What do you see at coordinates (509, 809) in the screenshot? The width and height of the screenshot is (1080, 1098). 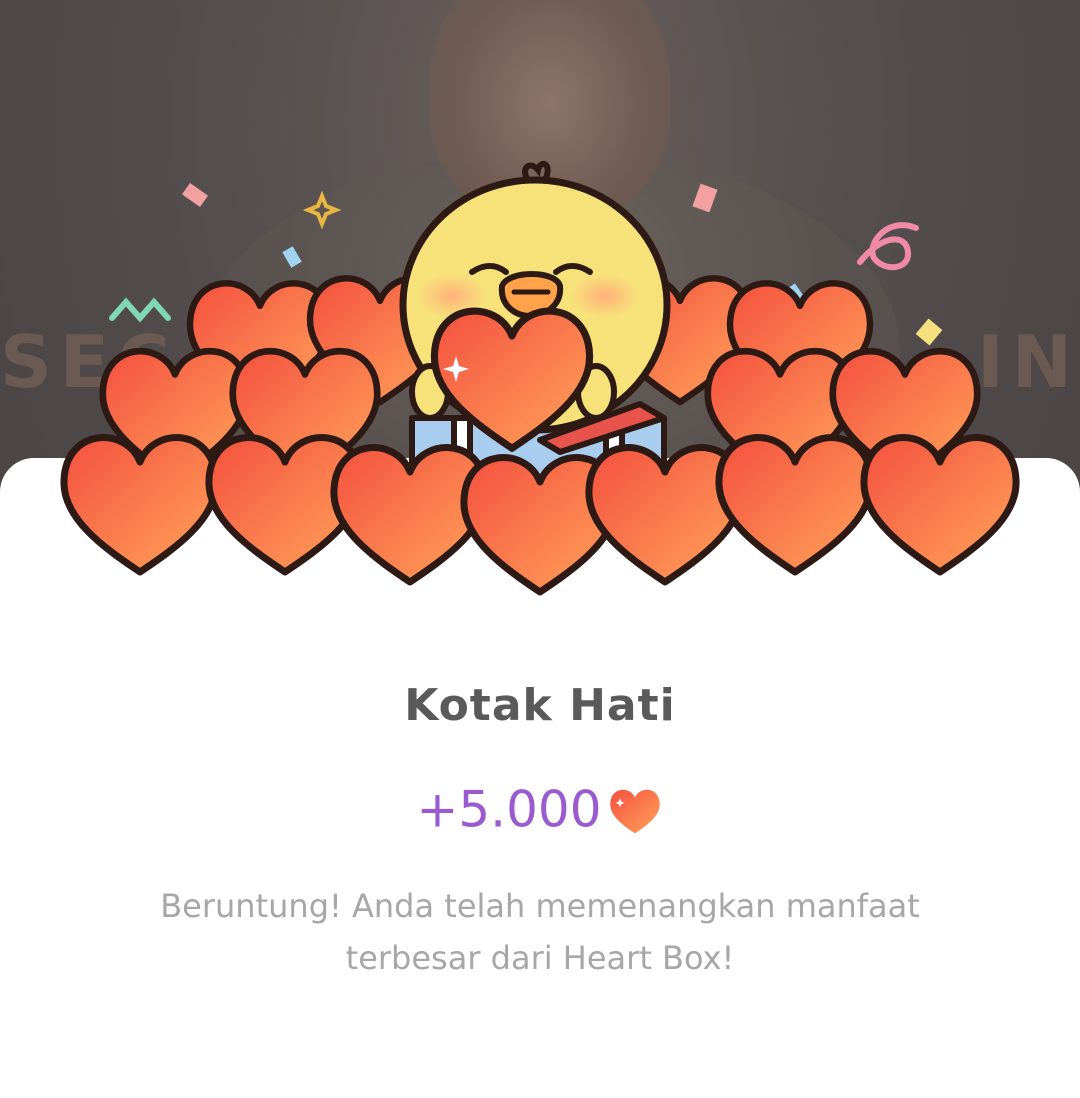 I see `reward-amount: +5.000` at bounding box center [509, 809].